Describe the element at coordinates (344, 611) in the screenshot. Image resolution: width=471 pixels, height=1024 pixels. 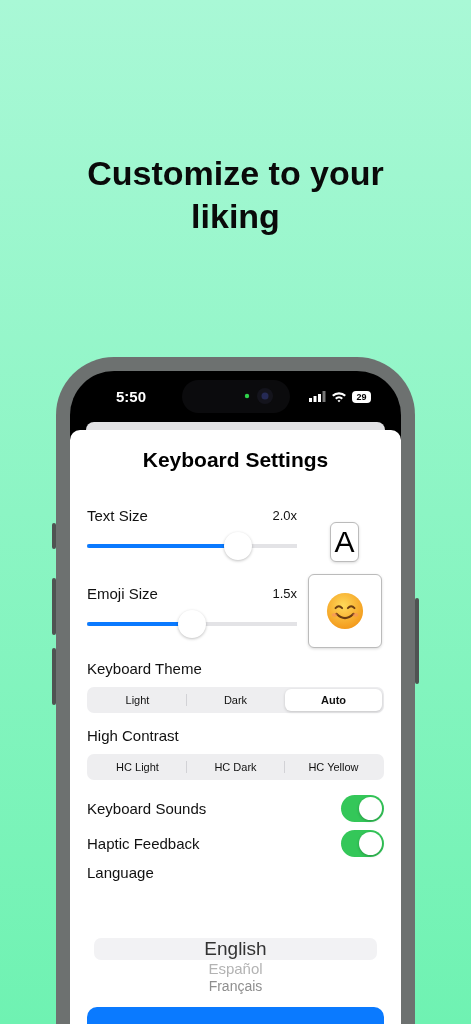
I see `smiling-face-icon` at that location.